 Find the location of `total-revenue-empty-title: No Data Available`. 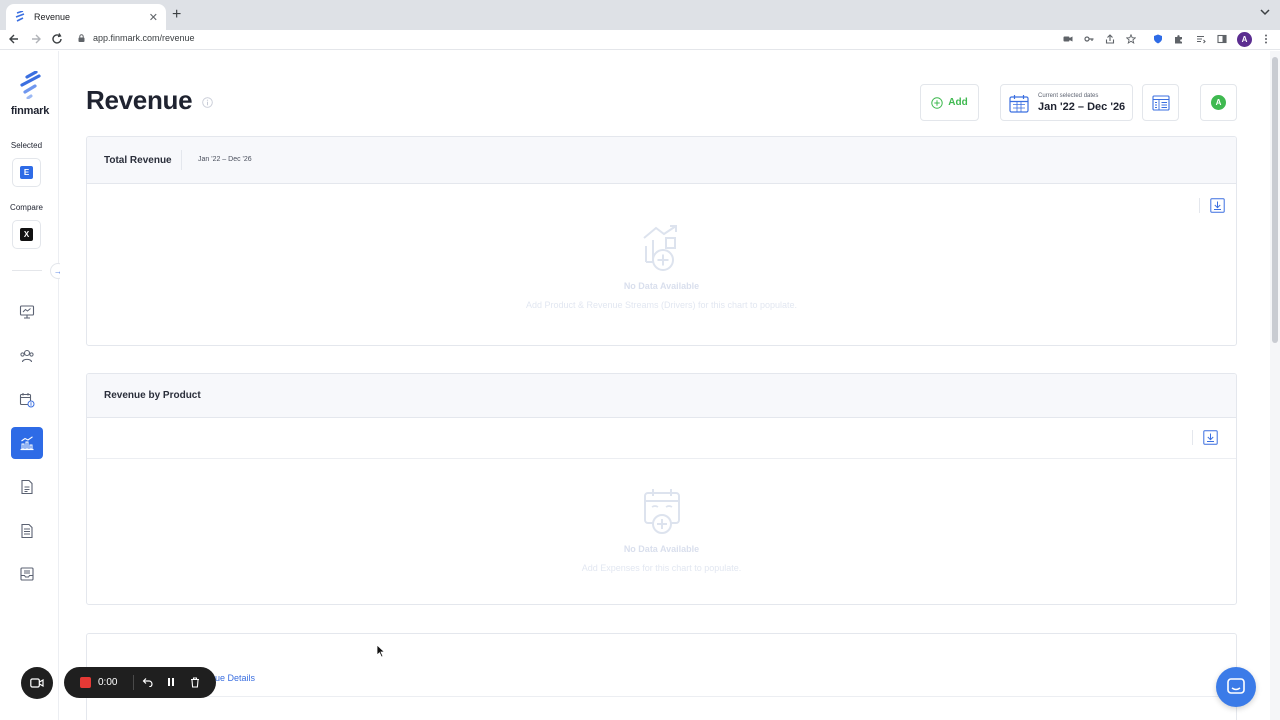

total-revenue-empty-title: No Data Available is located at coordinates (661, 286).